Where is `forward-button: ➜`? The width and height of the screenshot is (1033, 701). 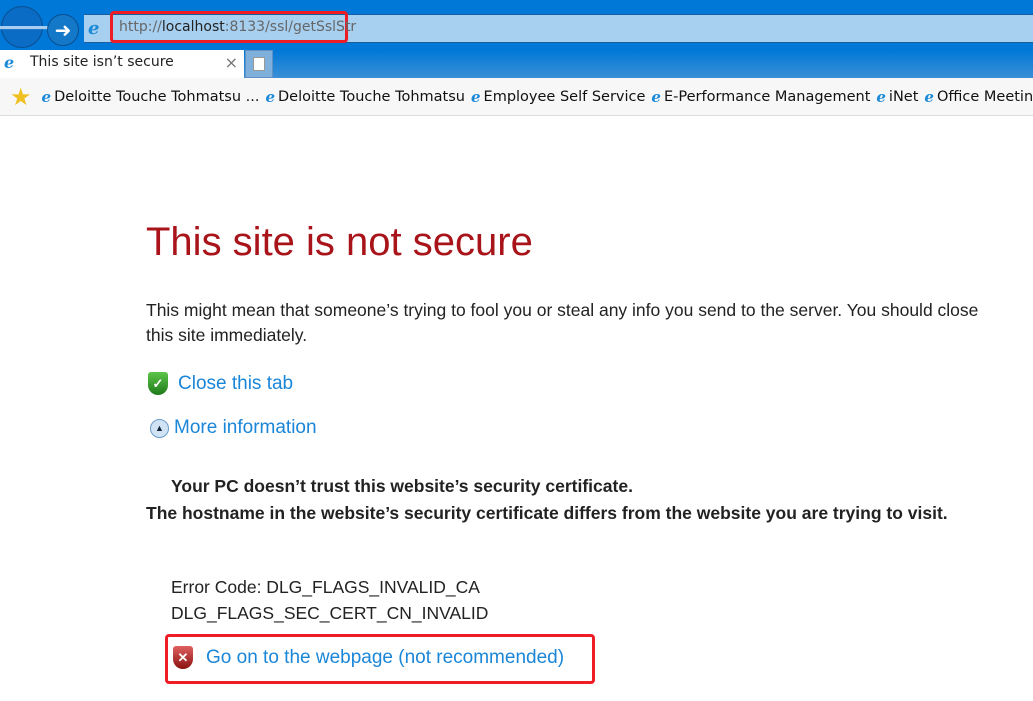
forward-button: ➜ is located at coordinates (63, 30).